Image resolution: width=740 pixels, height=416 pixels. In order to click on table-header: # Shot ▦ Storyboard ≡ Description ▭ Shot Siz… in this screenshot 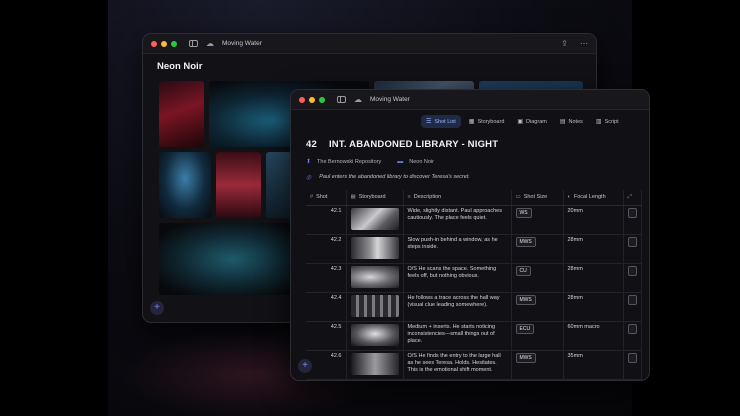, I will do `click(474, 198)`.